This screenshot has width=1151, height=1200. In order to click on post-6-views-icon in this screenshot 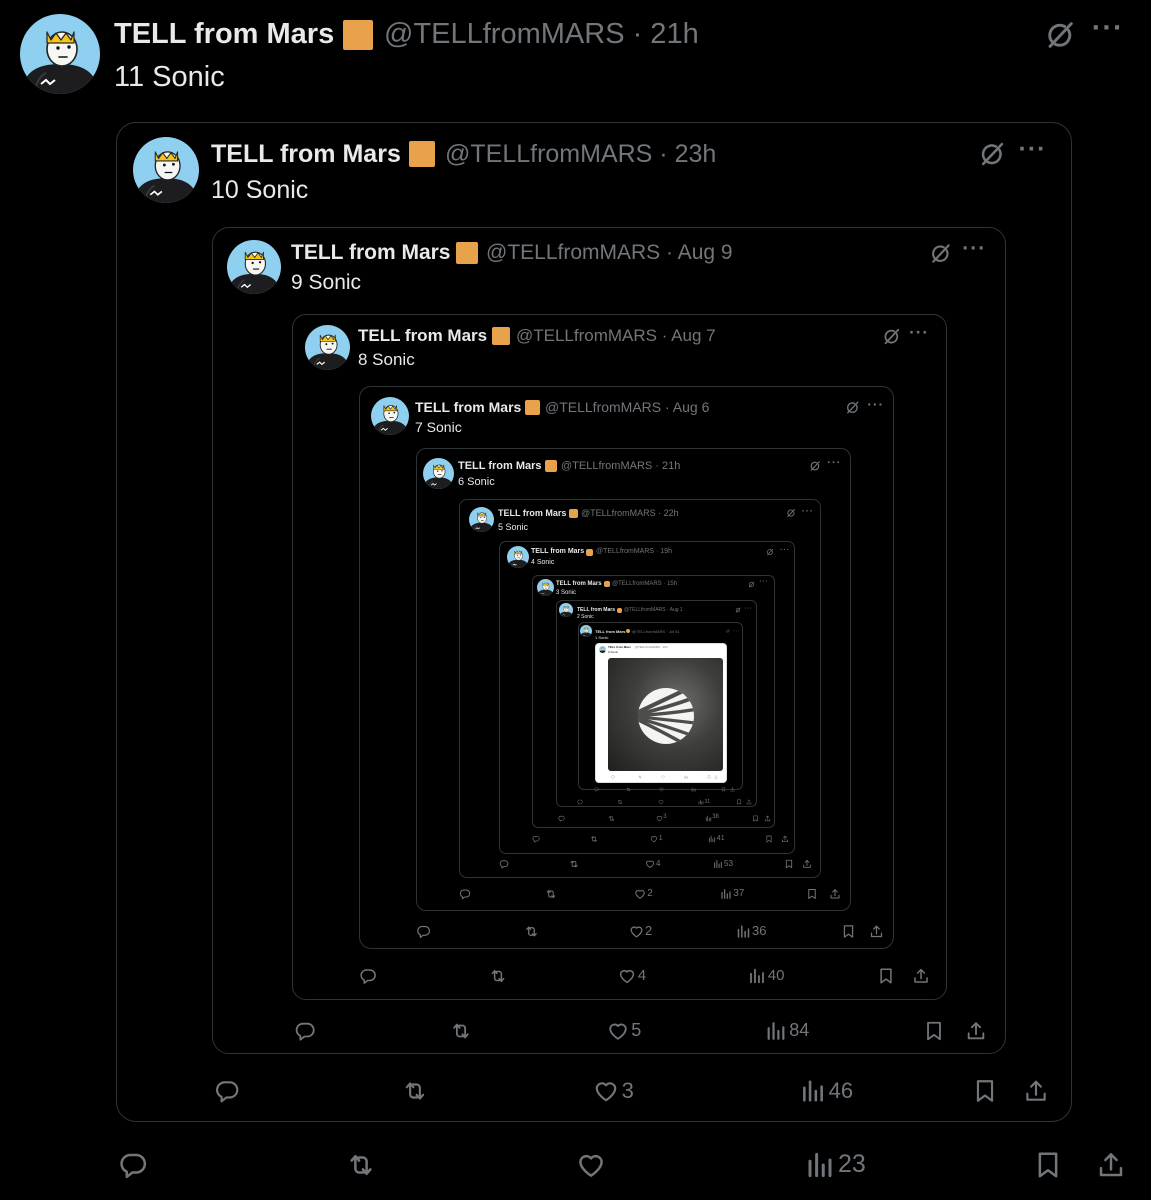, I will do `click(726, 894)`.